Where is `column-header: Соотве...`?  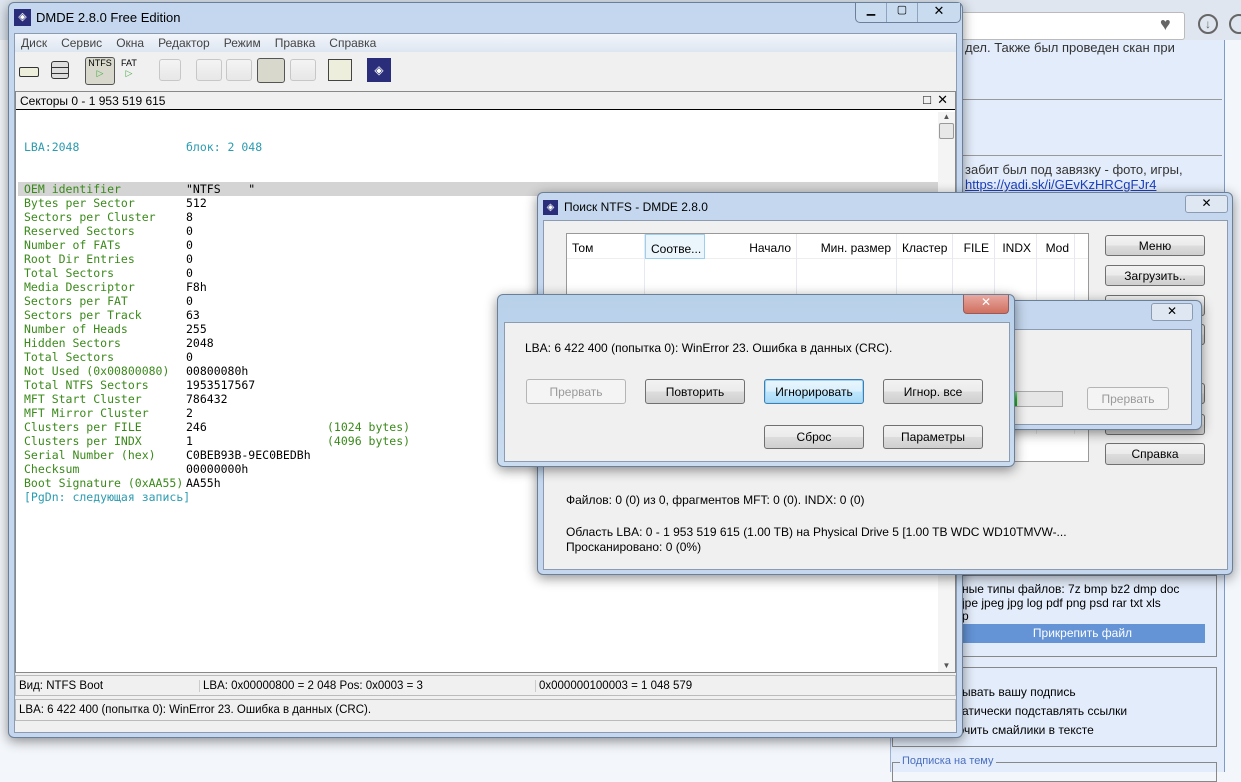
column-header: Соотве... is located at coordinates (675, 246).